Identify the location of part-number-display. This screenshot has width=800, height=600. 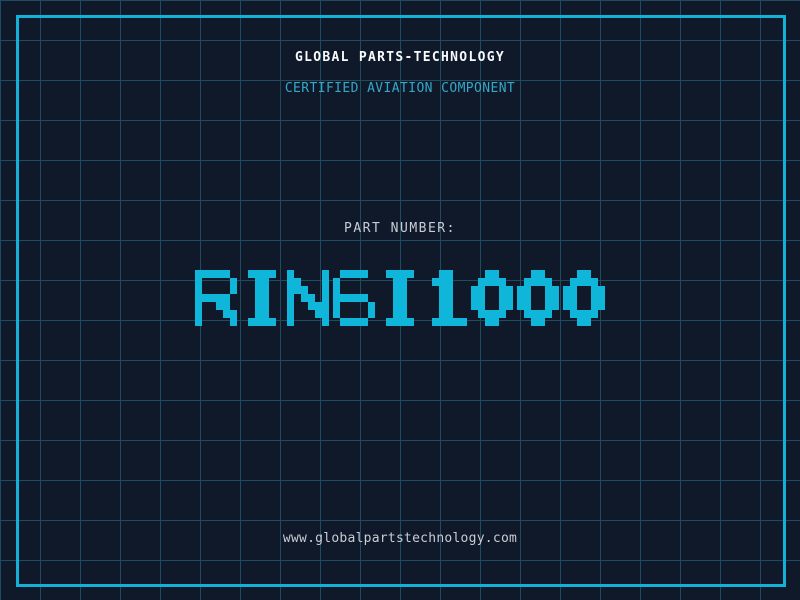
(400, 298).